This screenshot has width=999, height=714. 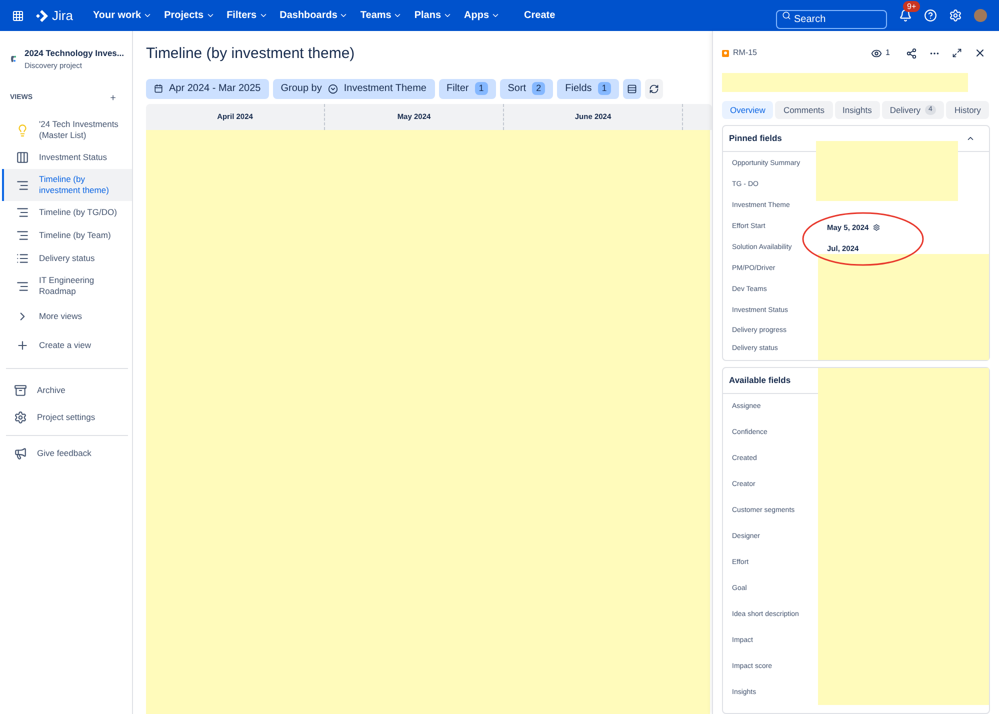 What do you see at coordinates (22, 345) in the screenshot?
I see `plus-icon` at bounding box center [22, 345].